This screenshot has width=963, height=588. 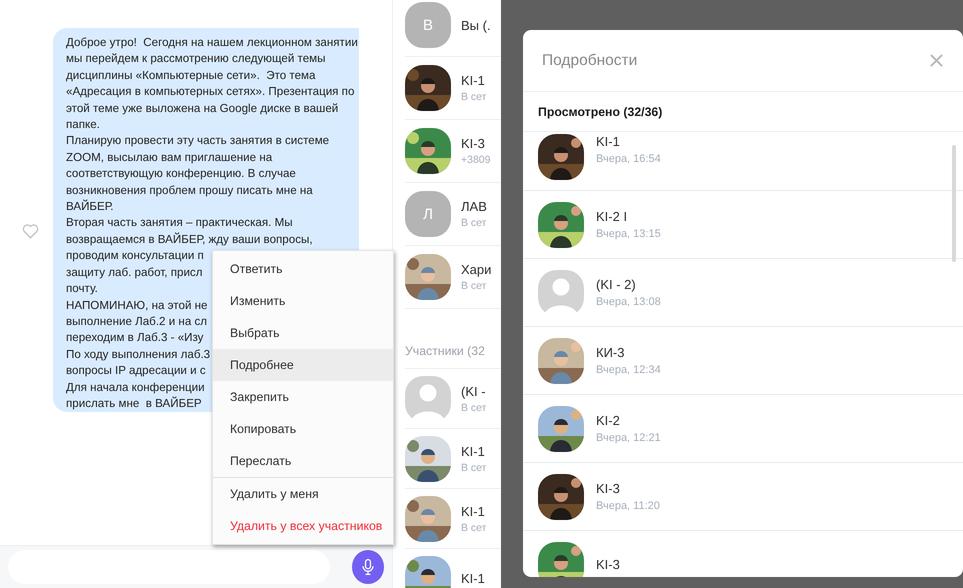 I want to click on view-time: Вчера, 12:21, so click(x=628, y=438).